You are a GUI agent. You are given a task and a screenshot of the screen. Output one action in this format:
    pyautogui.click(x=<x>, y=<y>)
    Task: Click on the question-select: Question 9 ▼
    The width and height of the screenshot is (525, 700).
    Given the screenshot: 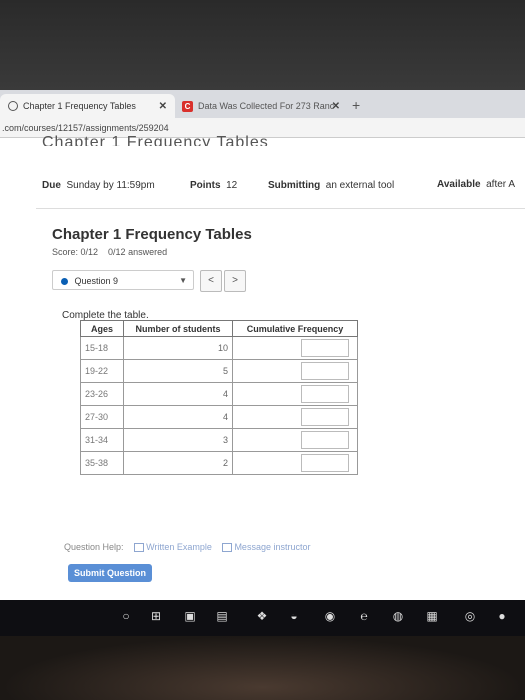 What is the action you would take?
    pyautogui.click(x=123, y=280)
    